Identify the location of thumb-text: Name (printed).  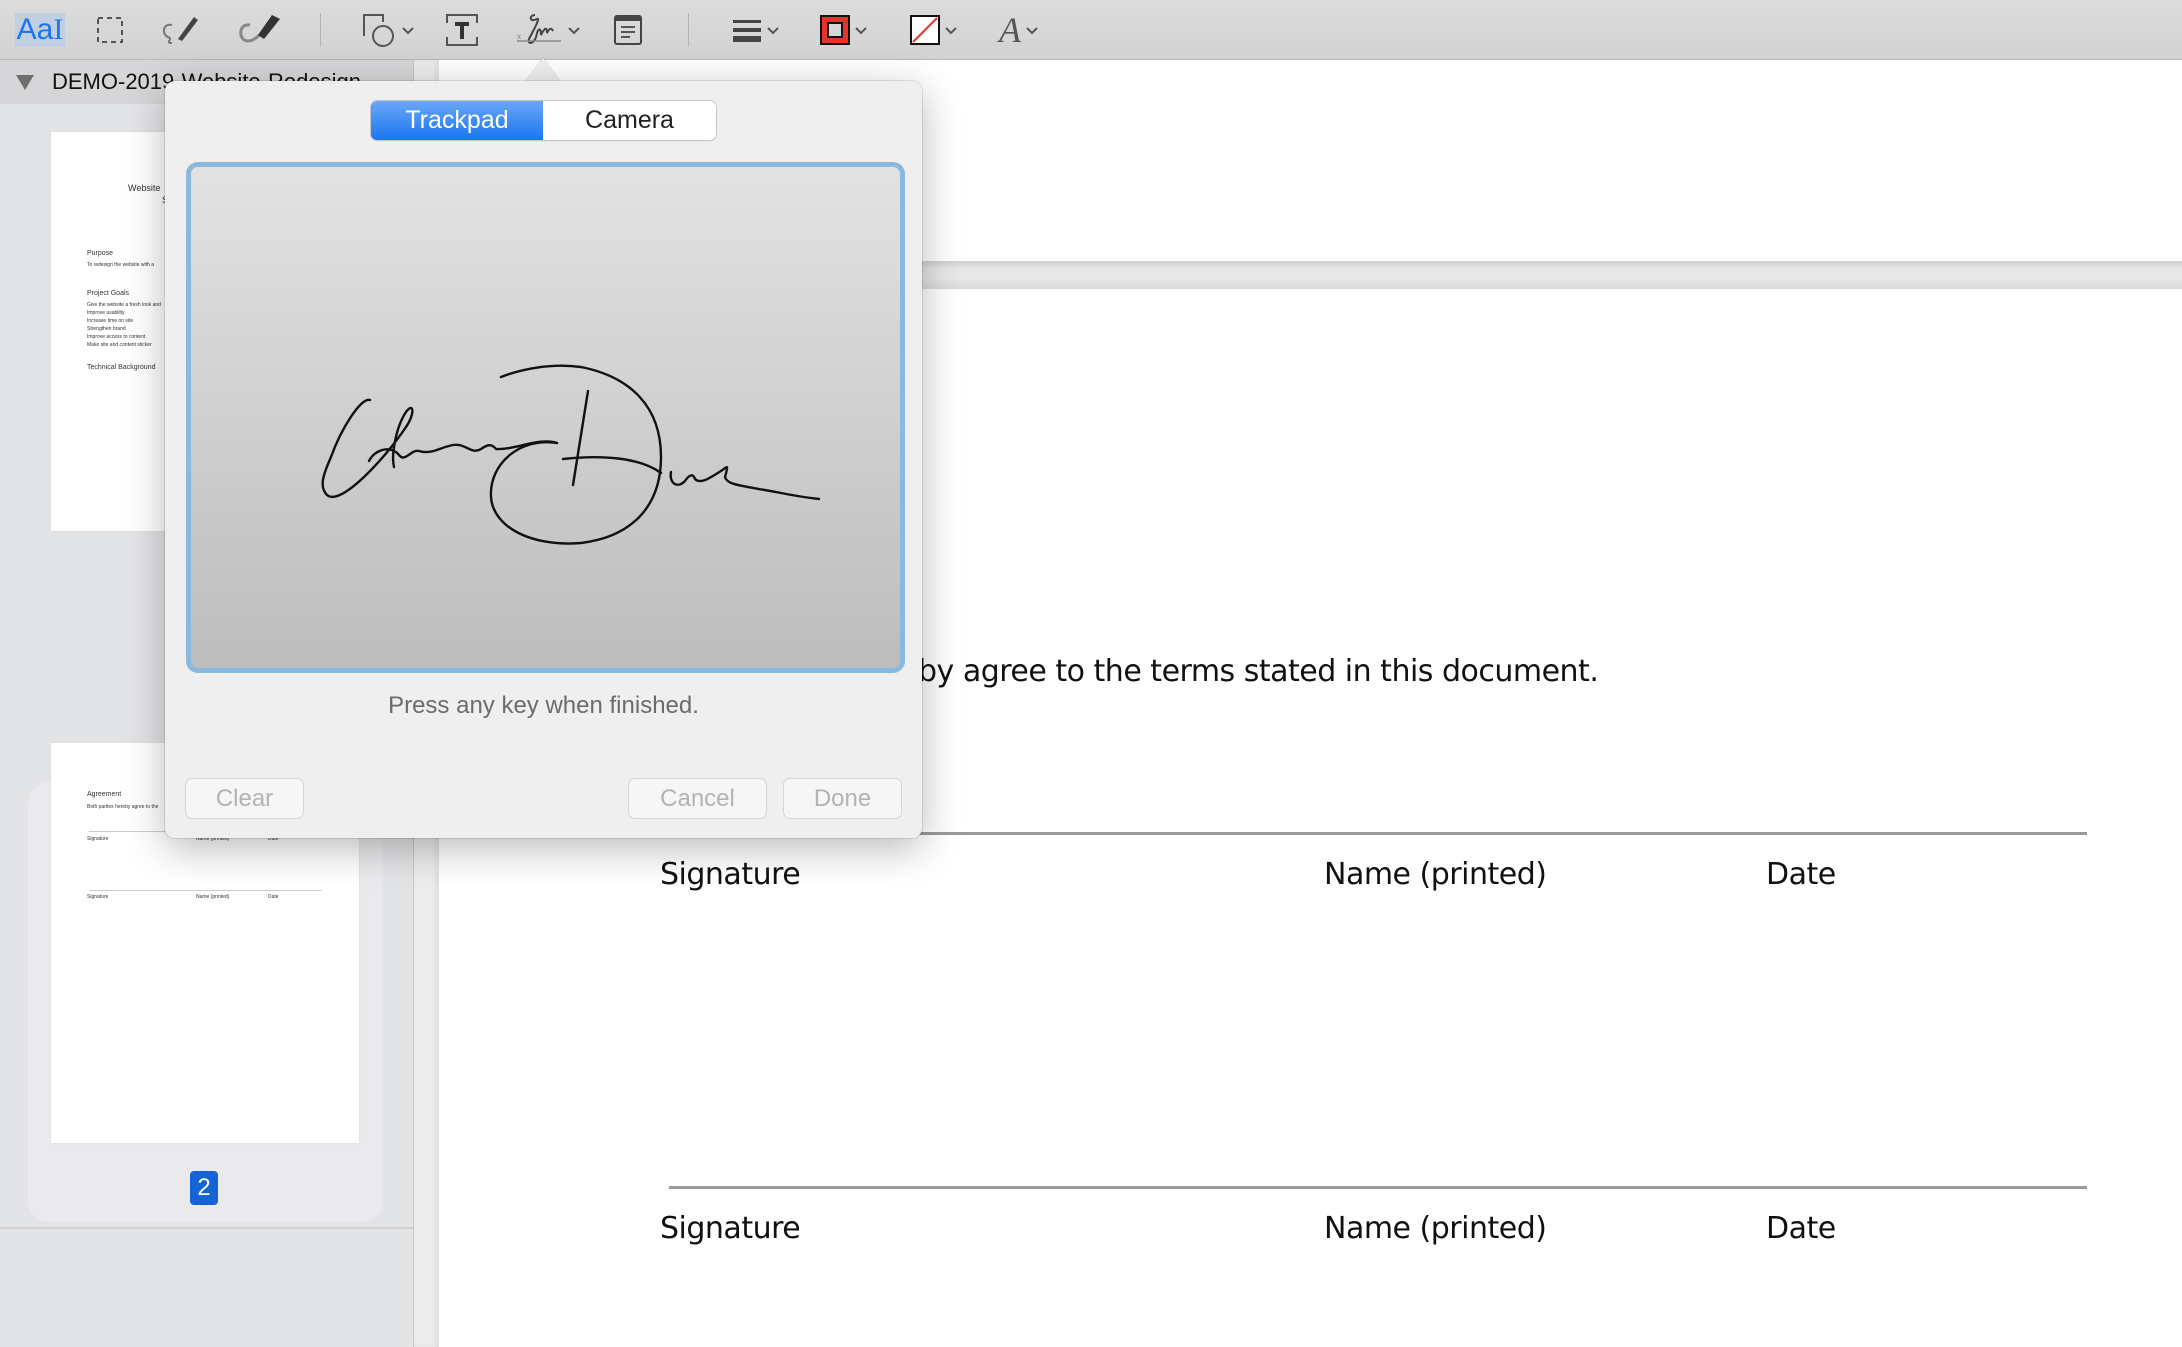
(213, 897).